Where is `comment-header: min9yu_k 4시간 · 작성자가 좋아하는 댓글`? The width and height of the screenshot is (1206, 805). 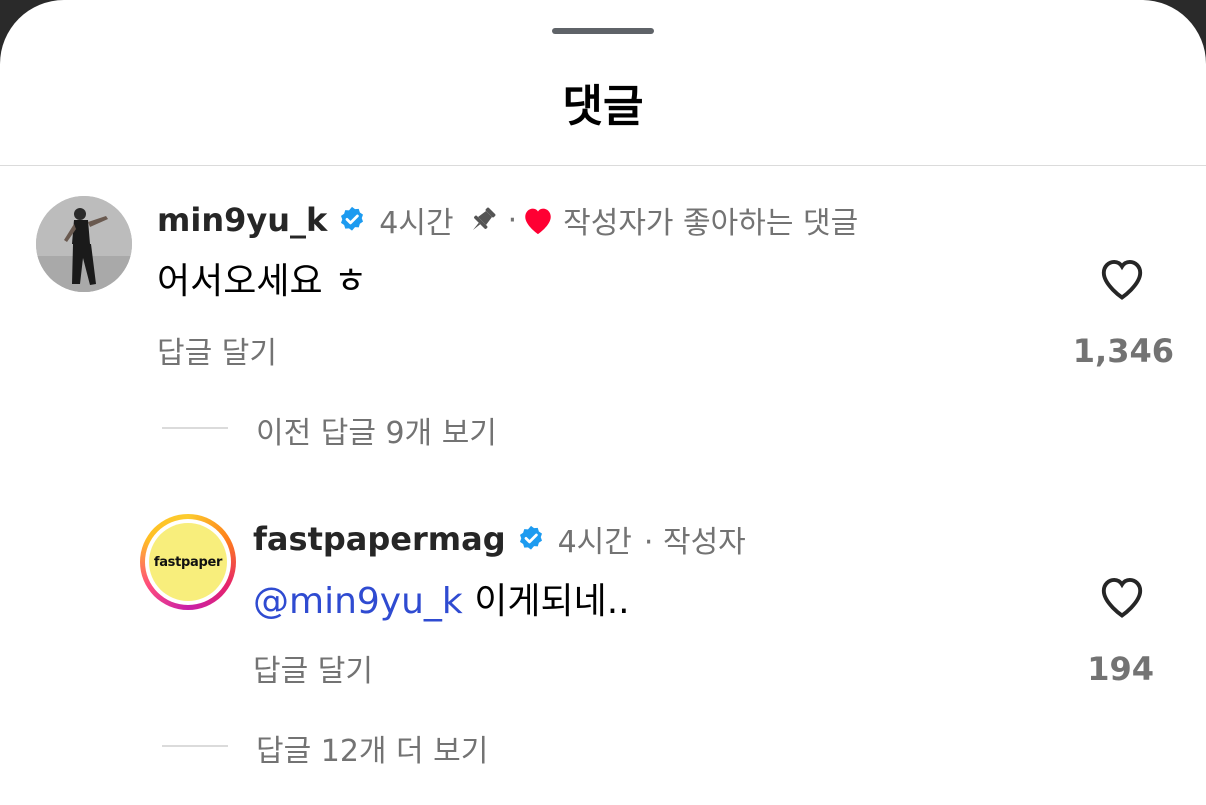 comment-header: min9yu_k 4시간 · 작성자가 좋아하는 댓글 is located at coordinates (507, 220).